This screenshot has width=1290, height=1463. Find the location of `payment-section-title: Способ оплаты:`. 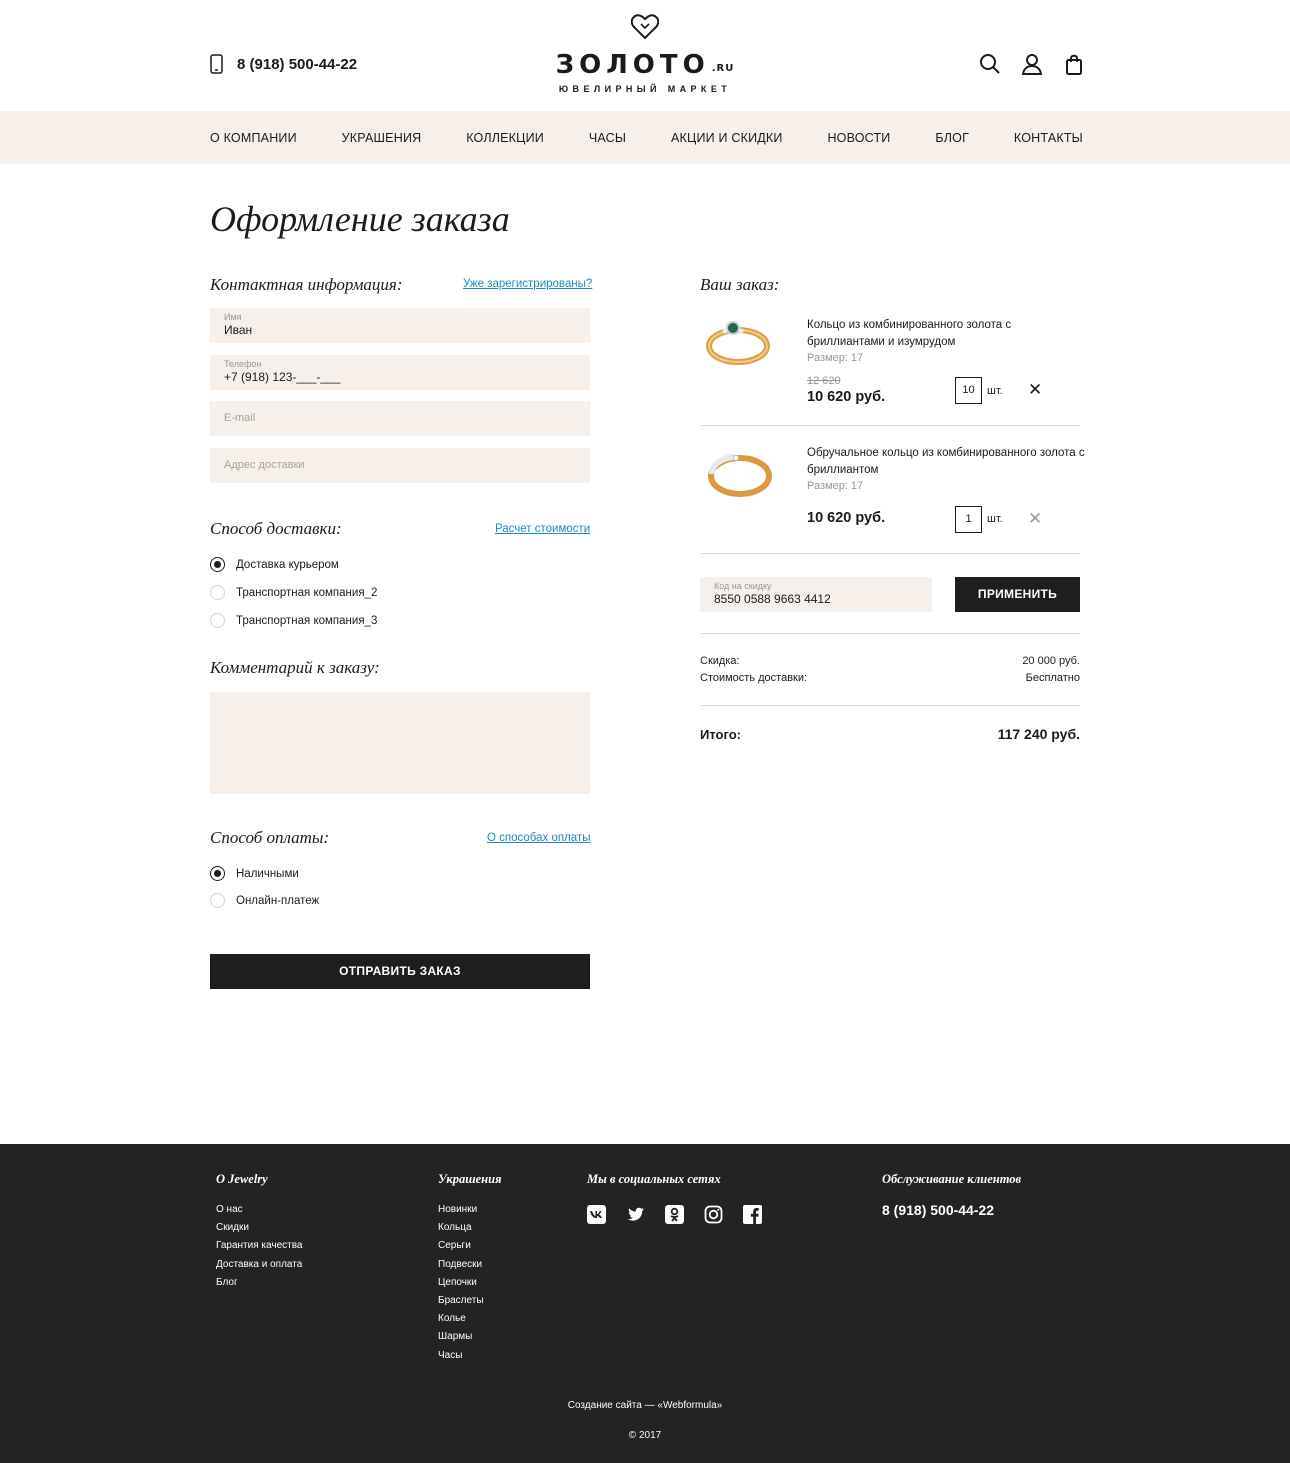

payment-section-title: Способ оплаты: is located at coordinates (270, 837).